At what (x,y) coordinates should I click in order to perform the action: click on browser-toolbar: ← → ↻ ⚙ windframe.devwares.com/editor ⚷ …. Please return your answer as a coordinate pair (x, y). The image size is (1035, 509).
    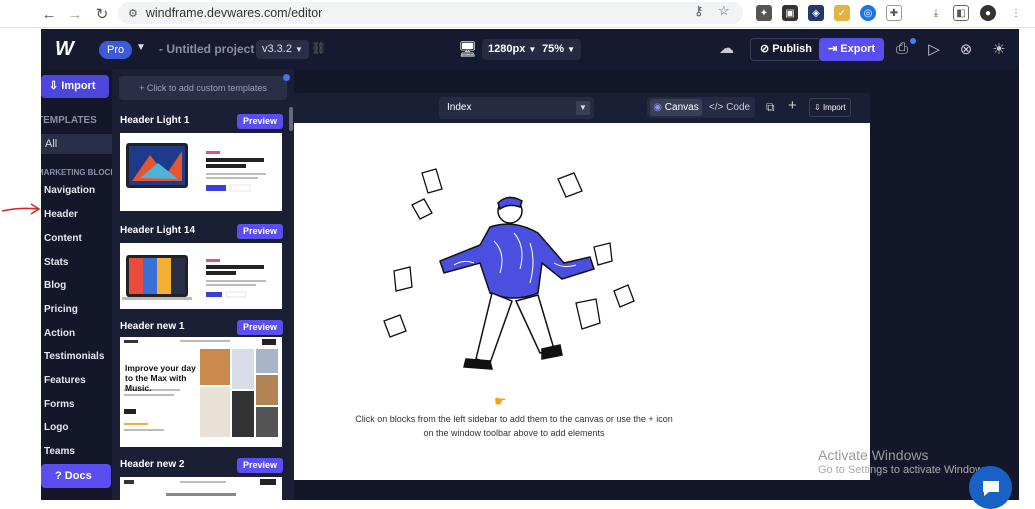
    Looking at the image, I should click on (517, 14).